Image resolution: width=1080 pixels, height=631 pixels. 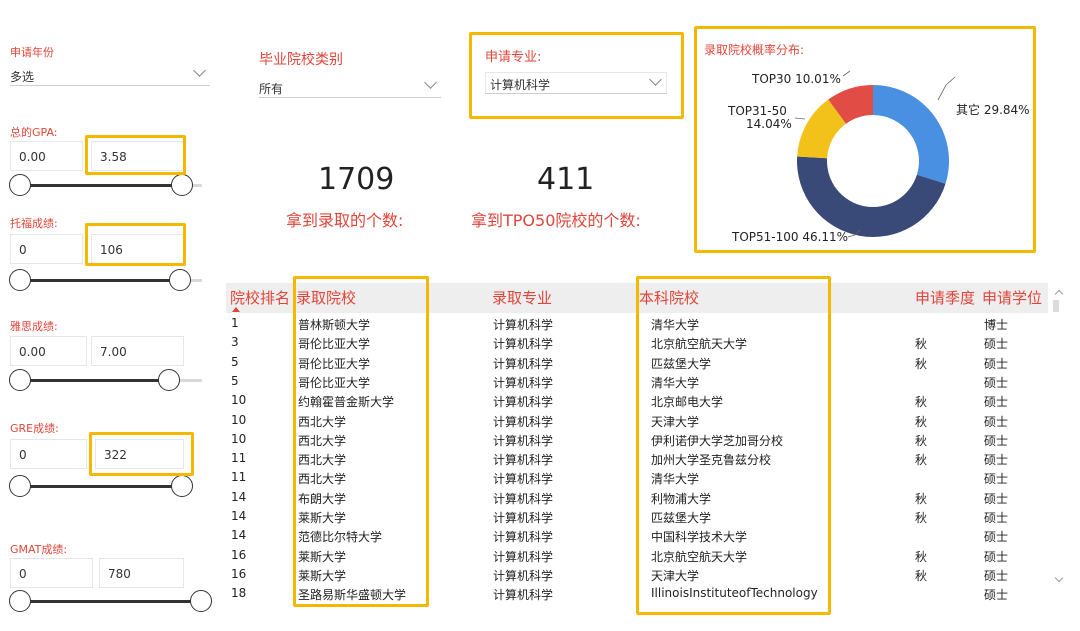 I want to click on gmat-slider-min-handle, so click(x=20, y=601).